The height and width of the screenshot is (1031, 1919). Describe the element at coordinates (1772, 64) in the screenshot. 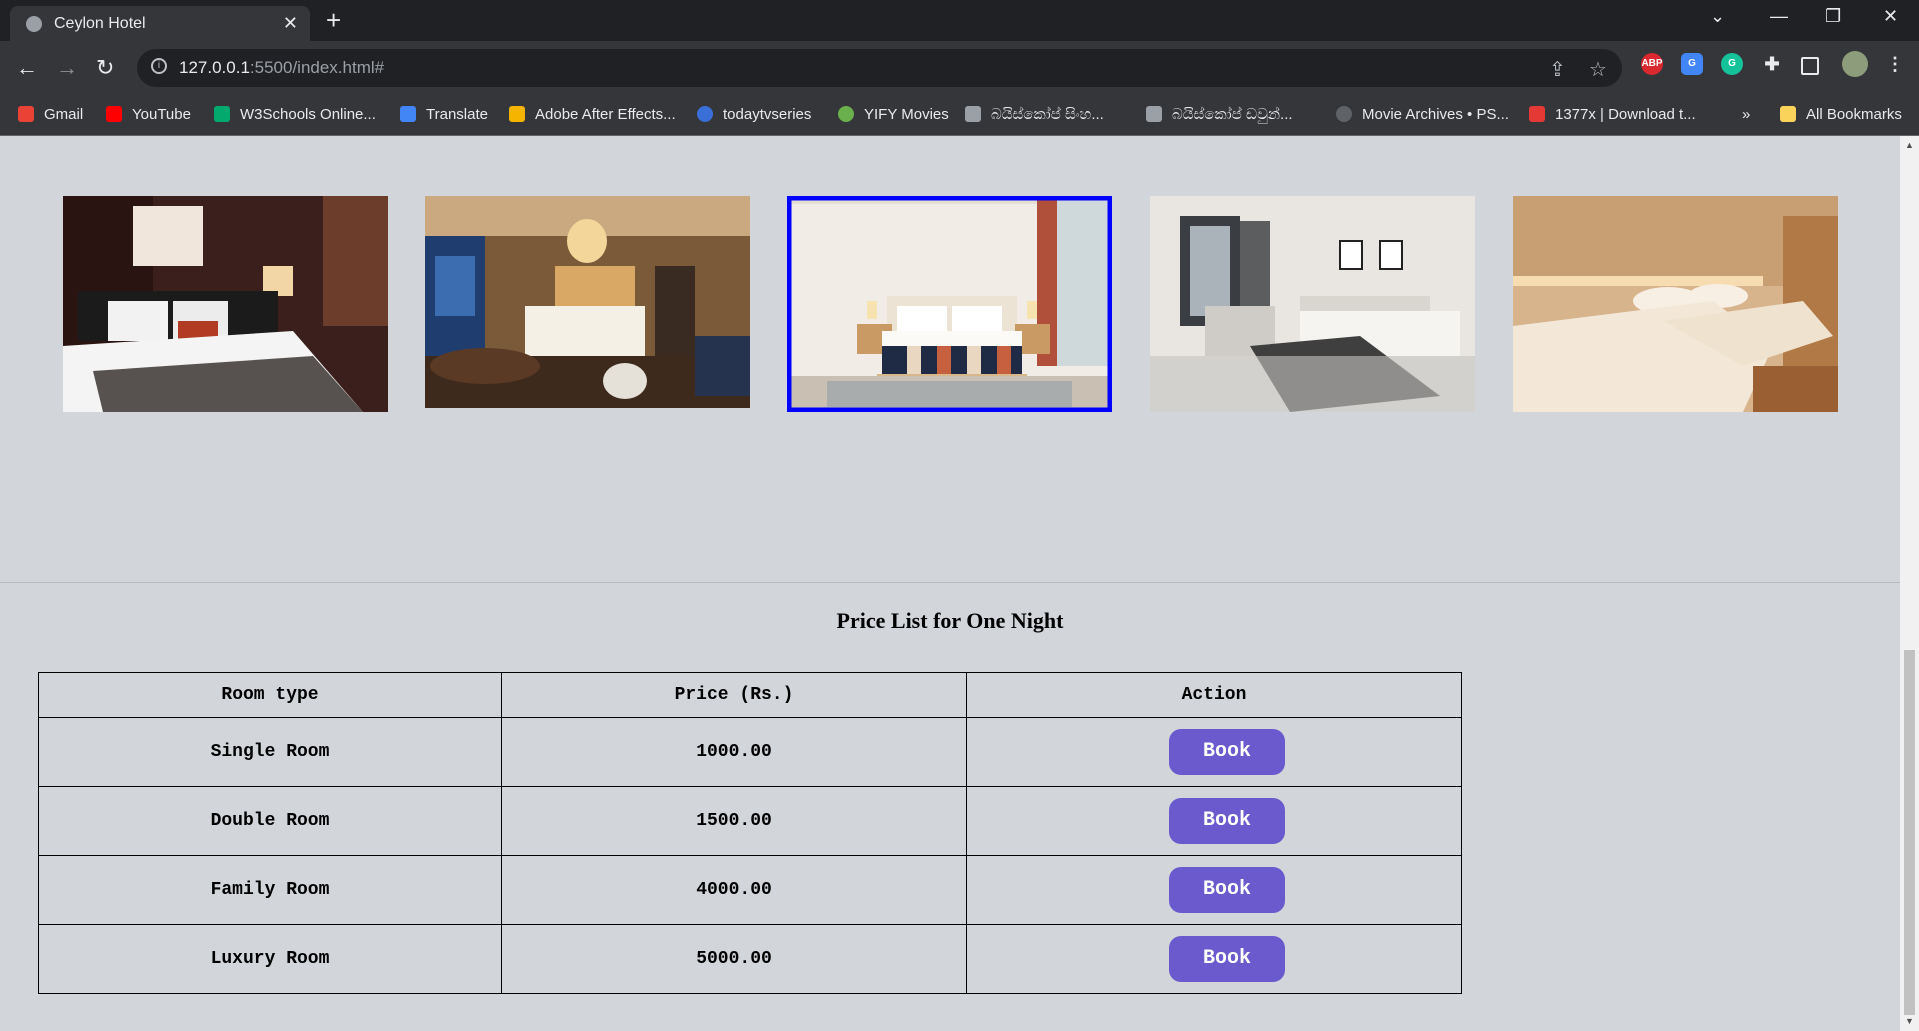

I see `extensions-puzzle-icon: ✚` at that location.